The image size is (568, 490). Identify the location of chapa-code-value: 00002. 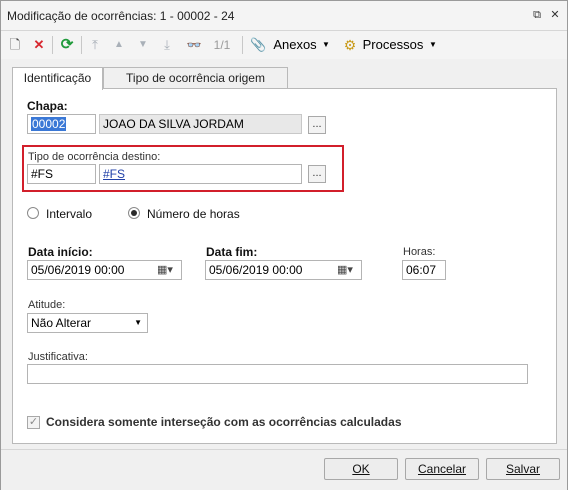
(49, 124).